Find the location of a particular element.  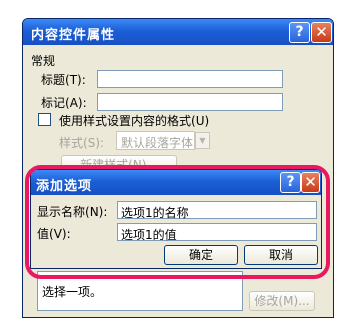

tag-input is located at coordinates (190, 102).